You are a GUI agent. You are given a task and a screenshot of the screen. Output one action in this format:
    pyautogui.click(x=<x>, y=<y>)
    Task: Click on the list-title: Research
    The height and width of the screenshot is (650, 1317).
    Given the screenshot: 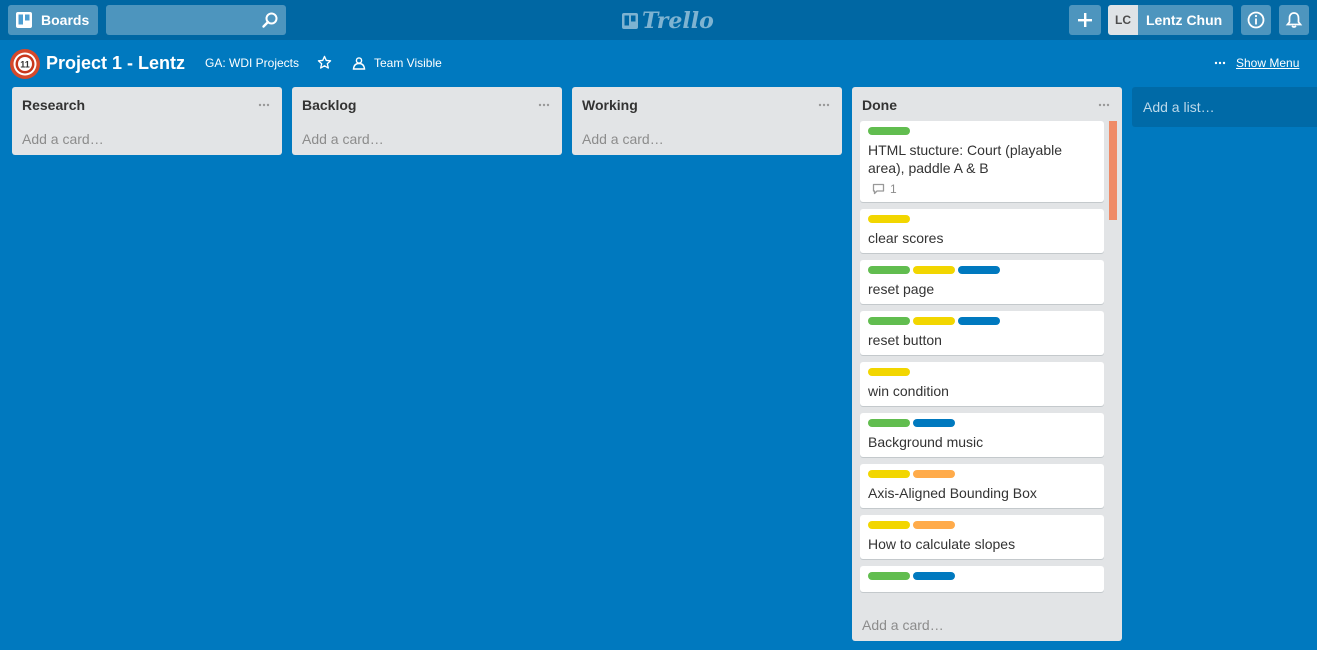 What is the action you would take?
    pyautogui.click(x=53, y=105)
    